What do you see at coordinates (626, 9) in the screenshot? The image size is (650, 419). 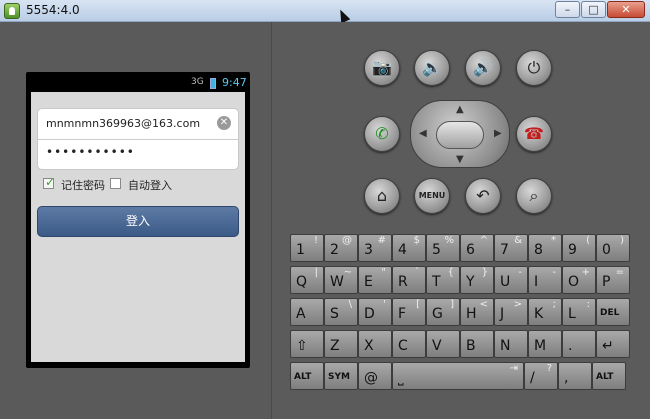 I see `close-button: ✕` at bounding box center [626, 9].